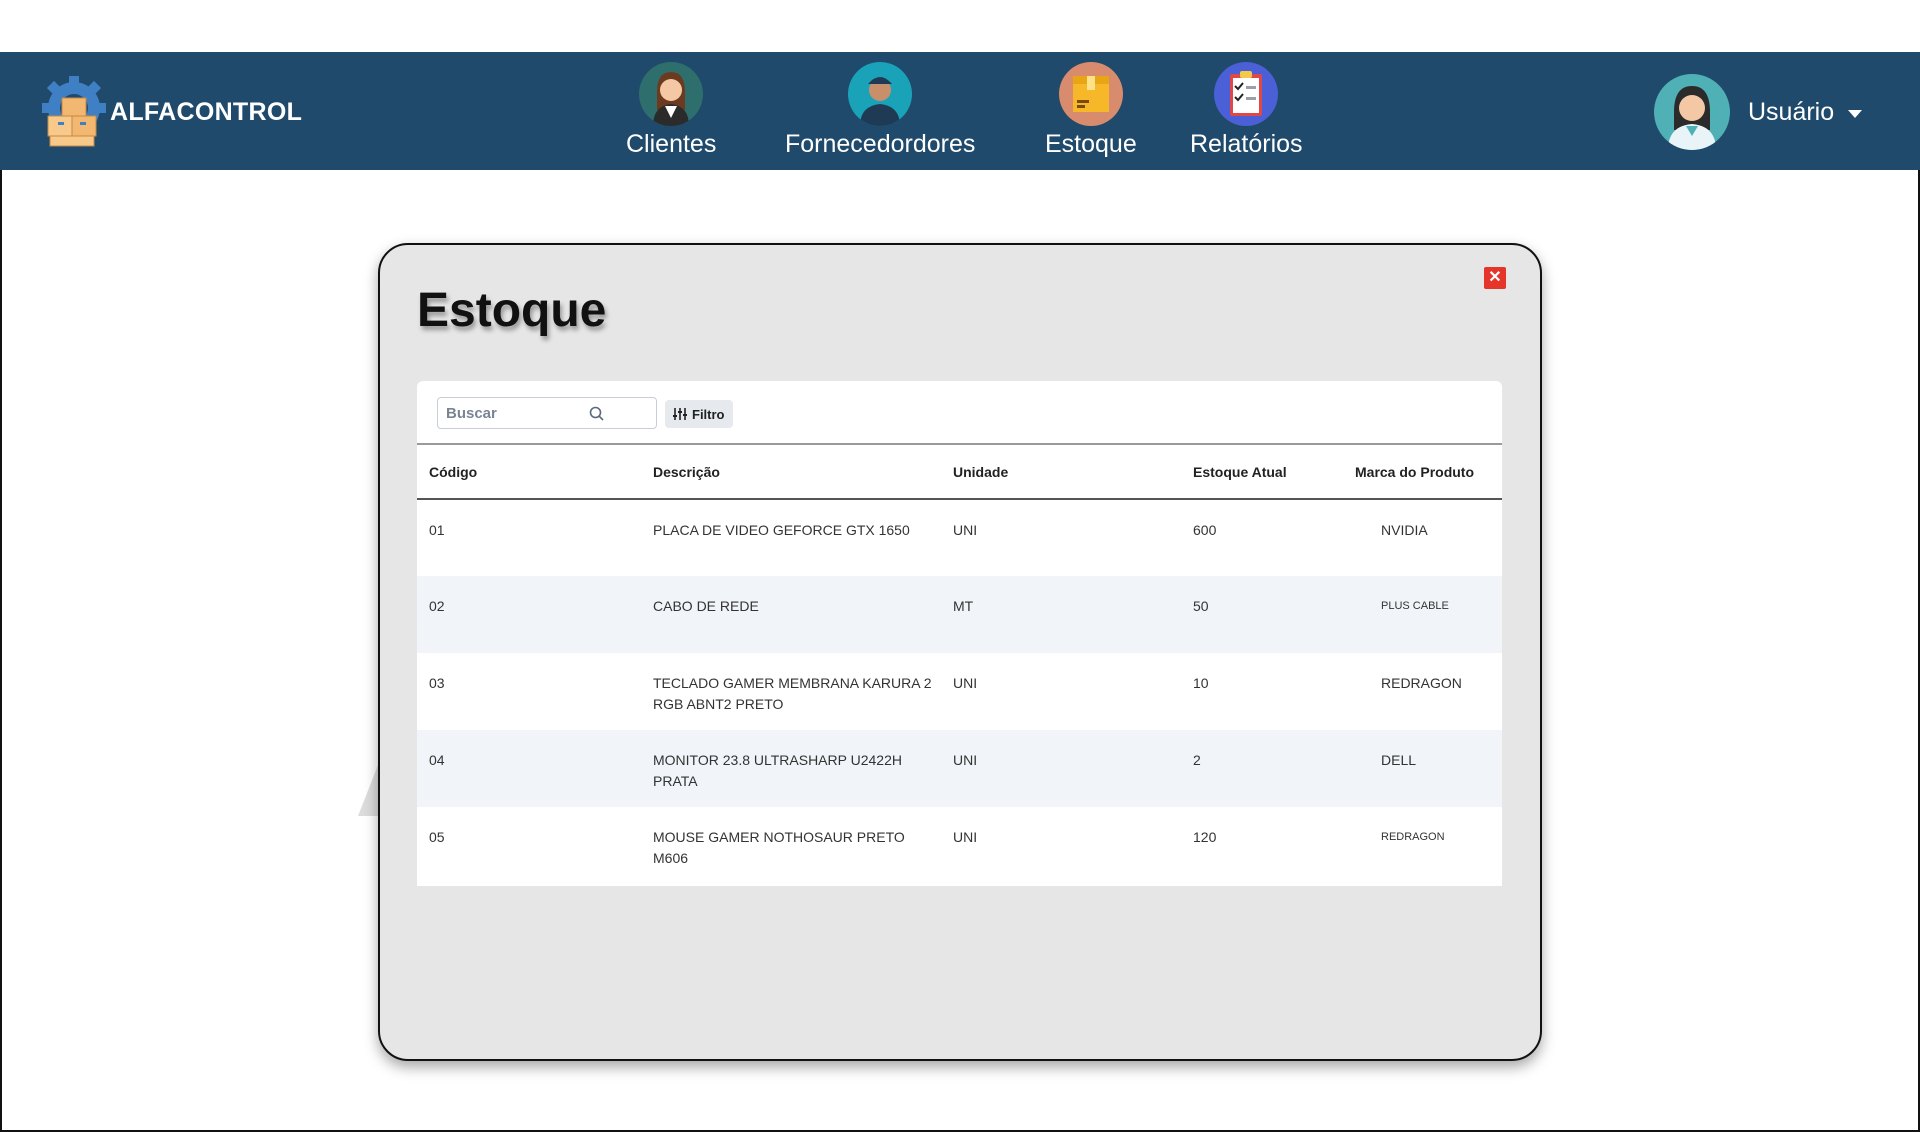  What do you see at coordinates (960, 26) in the screenshot?
I see `top-strip` at bounding box center [960, 26].